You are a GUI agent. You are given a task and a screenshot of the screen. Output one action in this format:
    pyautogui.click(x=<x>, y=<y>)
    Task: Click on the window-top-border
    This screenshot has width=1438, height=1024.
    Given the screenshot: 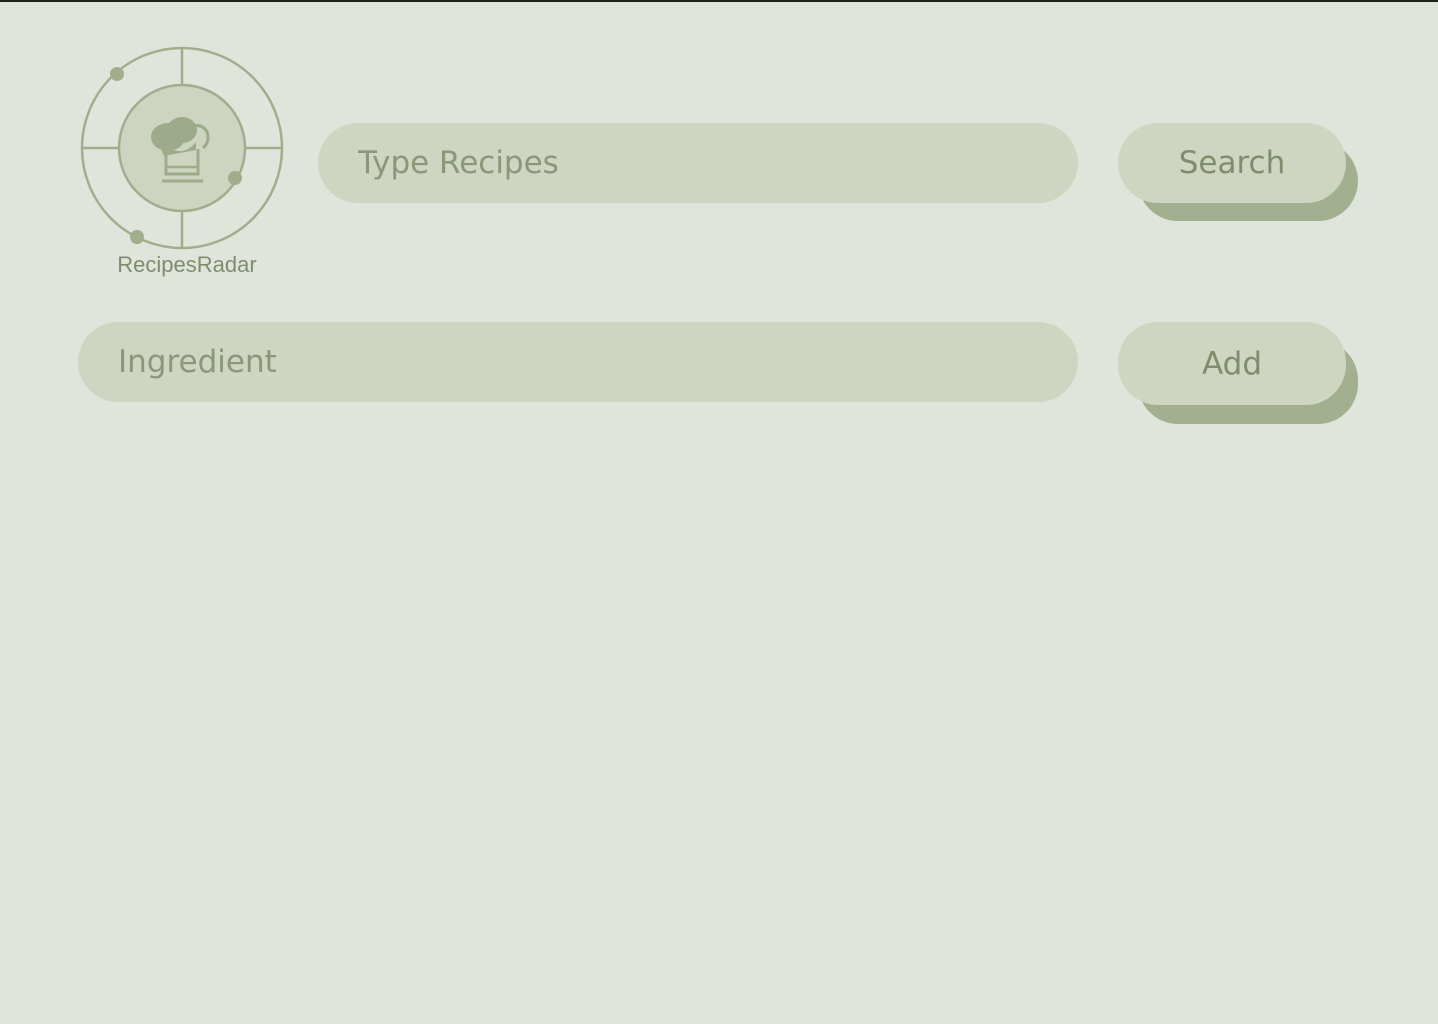 What is the action you would take?
    pyautogui.click(x=719, y=1)
    